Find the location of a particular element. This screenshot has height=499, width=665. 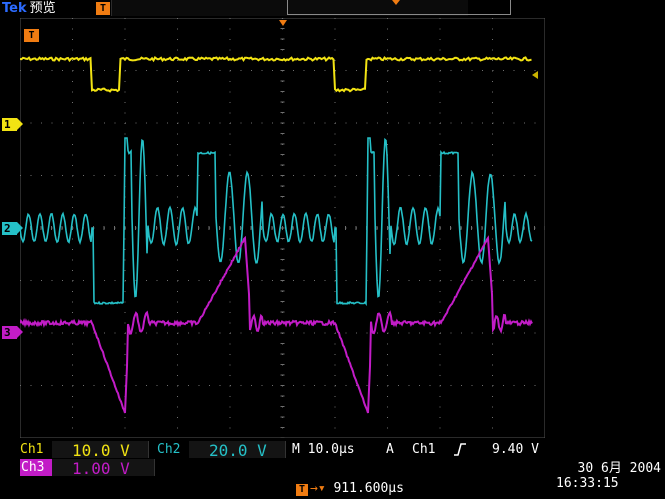

arrow-right-icon: →▾ is located at coordinates (318, 488).